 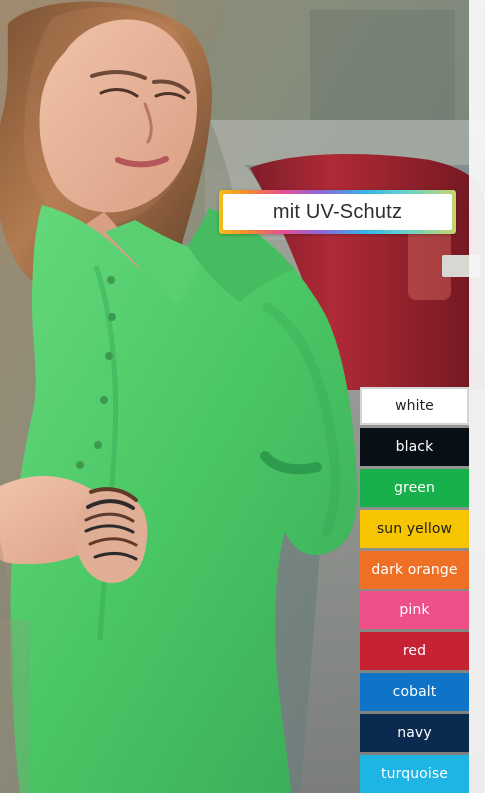 I want to click on color-swatch-sun-yellow: sun yellow, so click(x=414, y=529).